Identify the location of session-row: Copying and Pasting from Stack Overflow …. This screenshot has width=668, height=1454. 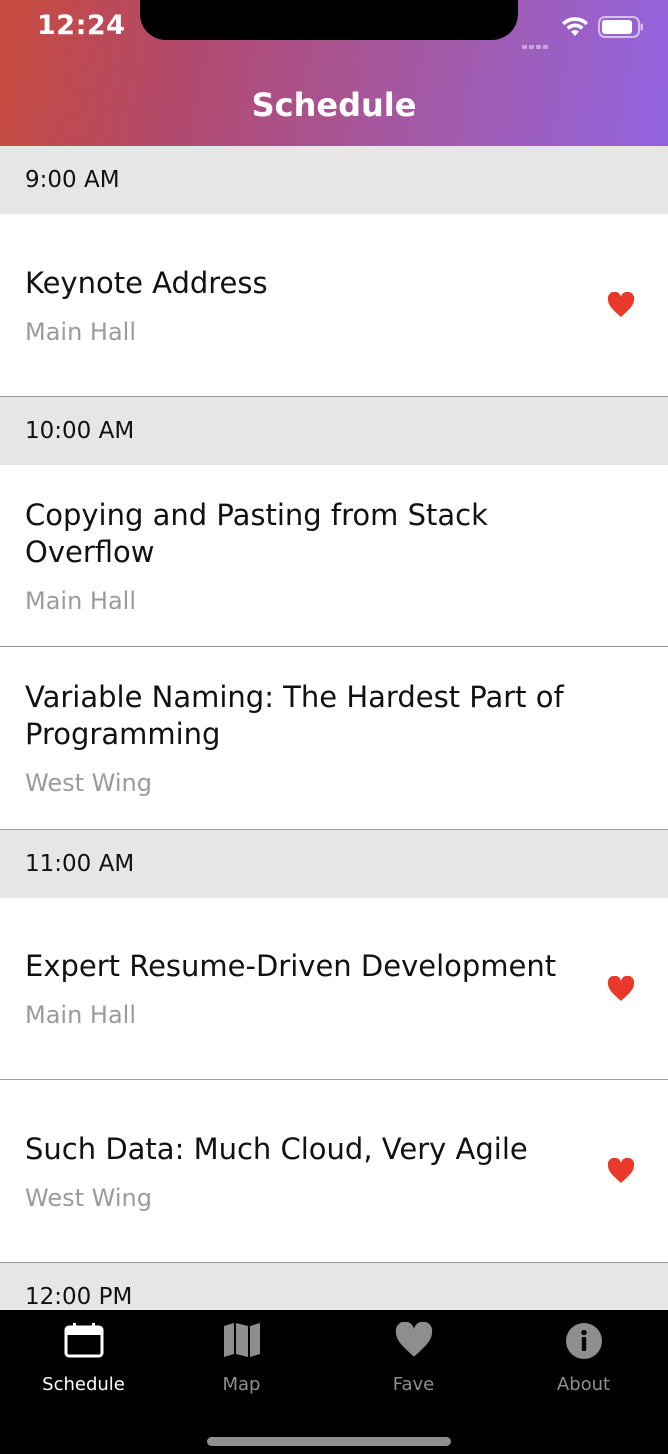
(334, 556).